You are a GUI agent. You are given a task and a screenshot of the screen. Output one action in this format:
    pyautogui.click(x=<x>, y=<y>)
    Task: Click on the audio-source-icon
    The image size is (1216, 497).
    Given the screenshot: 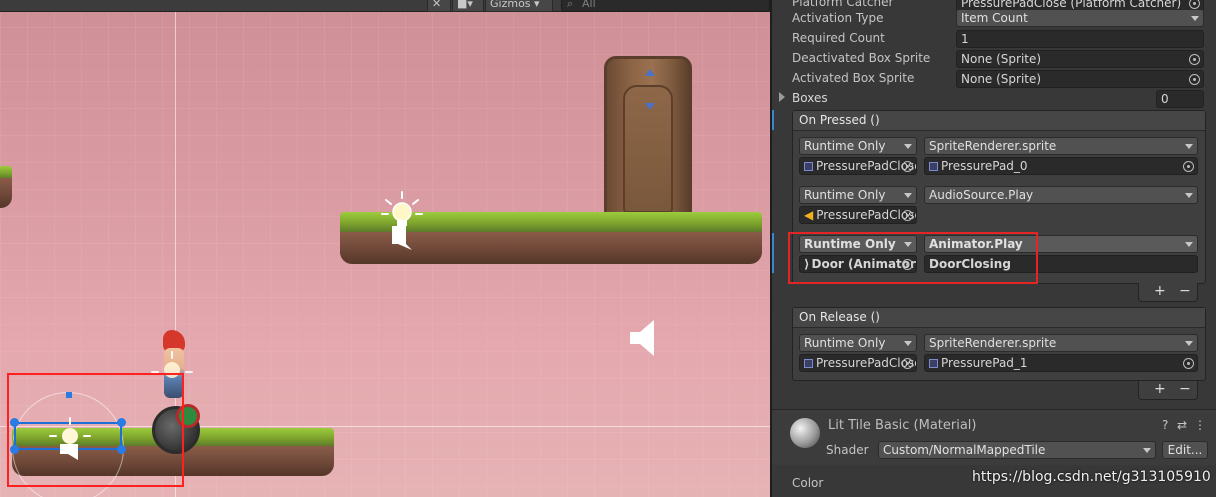 What is the action you would take?
    pyautogui.click(x=402, y=238)
    